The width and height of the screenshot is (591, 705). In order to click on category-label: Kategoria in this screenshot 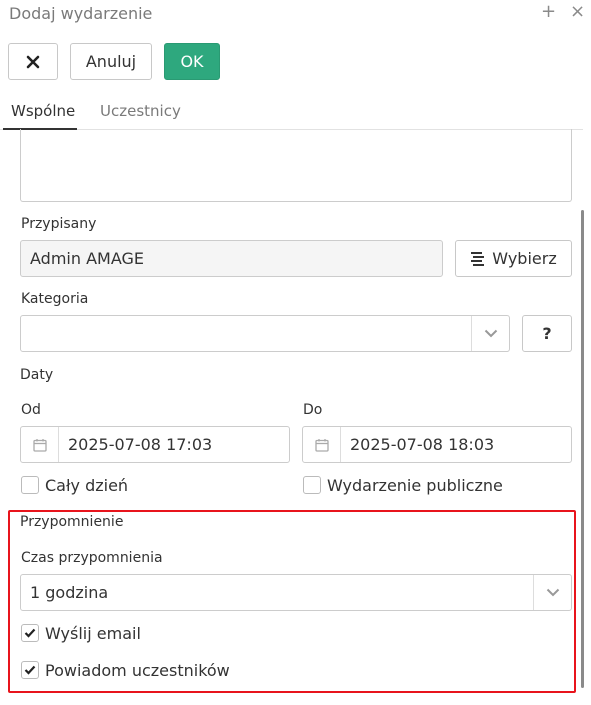, I will do `click(55, 299)`.